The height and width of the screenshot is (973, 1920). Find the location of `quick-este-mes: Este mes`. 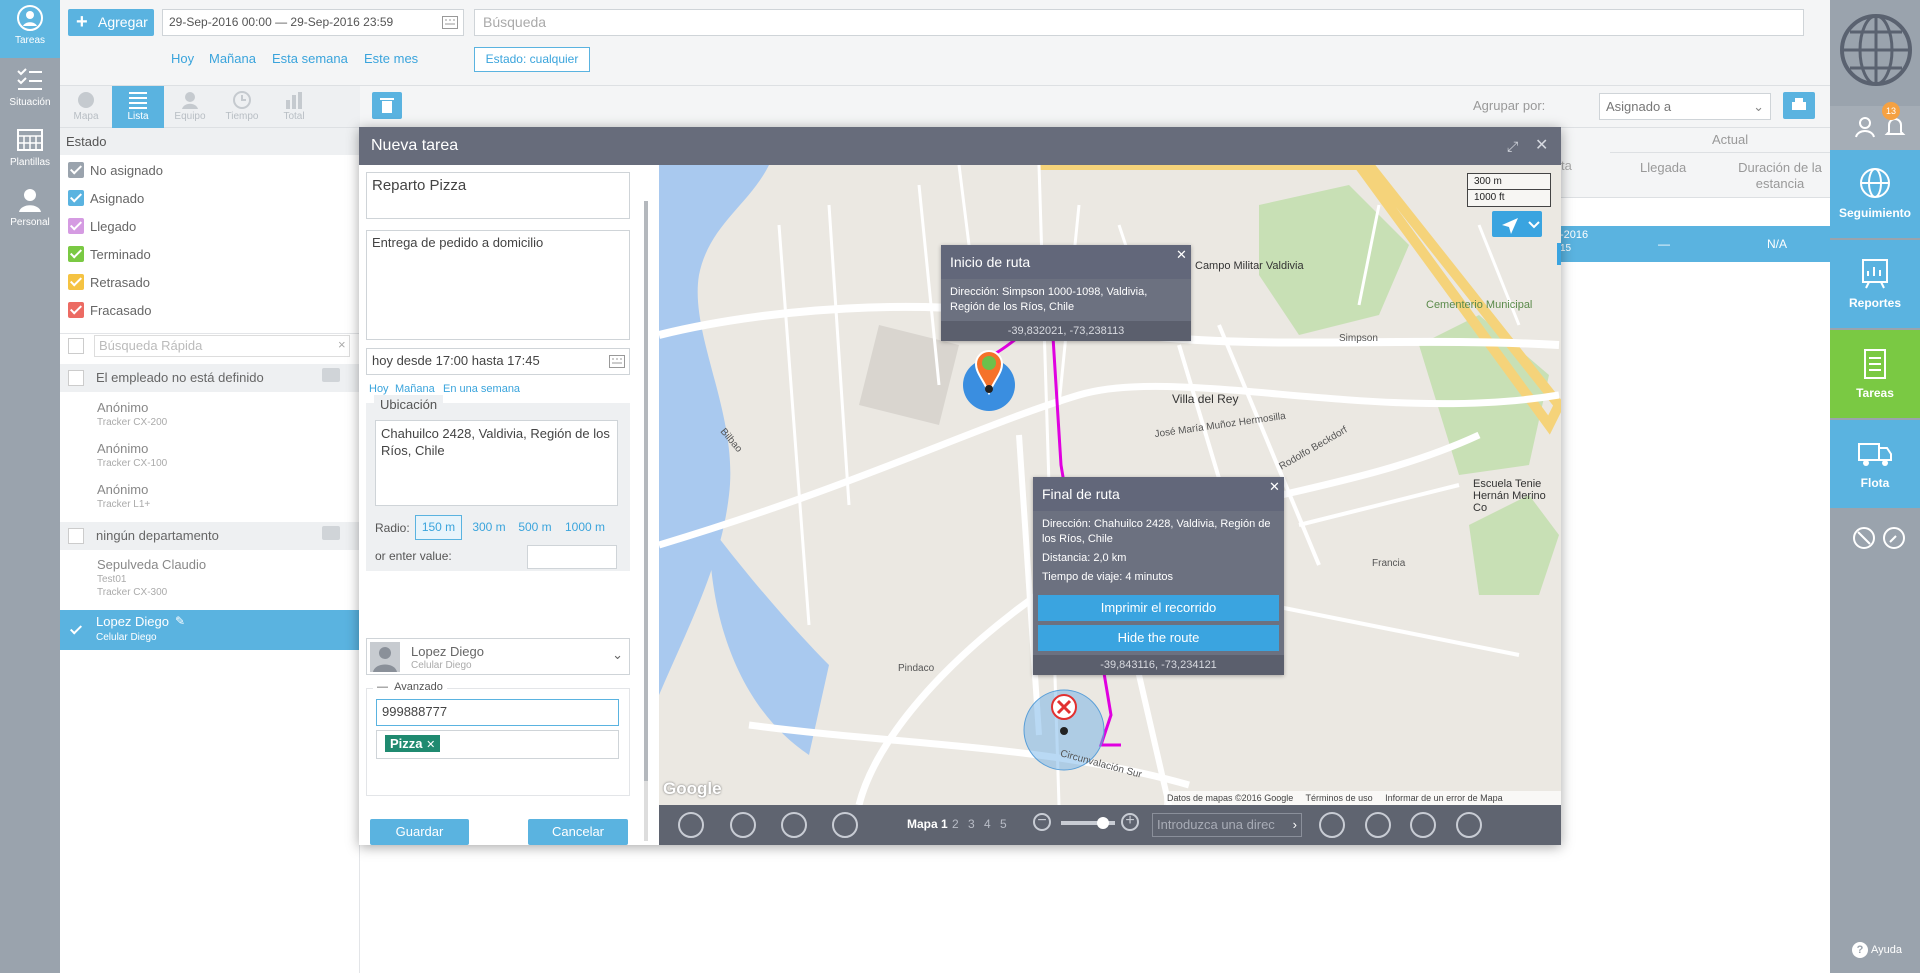

quick-este-mes: Este mes is located at coordinates (391, 58).